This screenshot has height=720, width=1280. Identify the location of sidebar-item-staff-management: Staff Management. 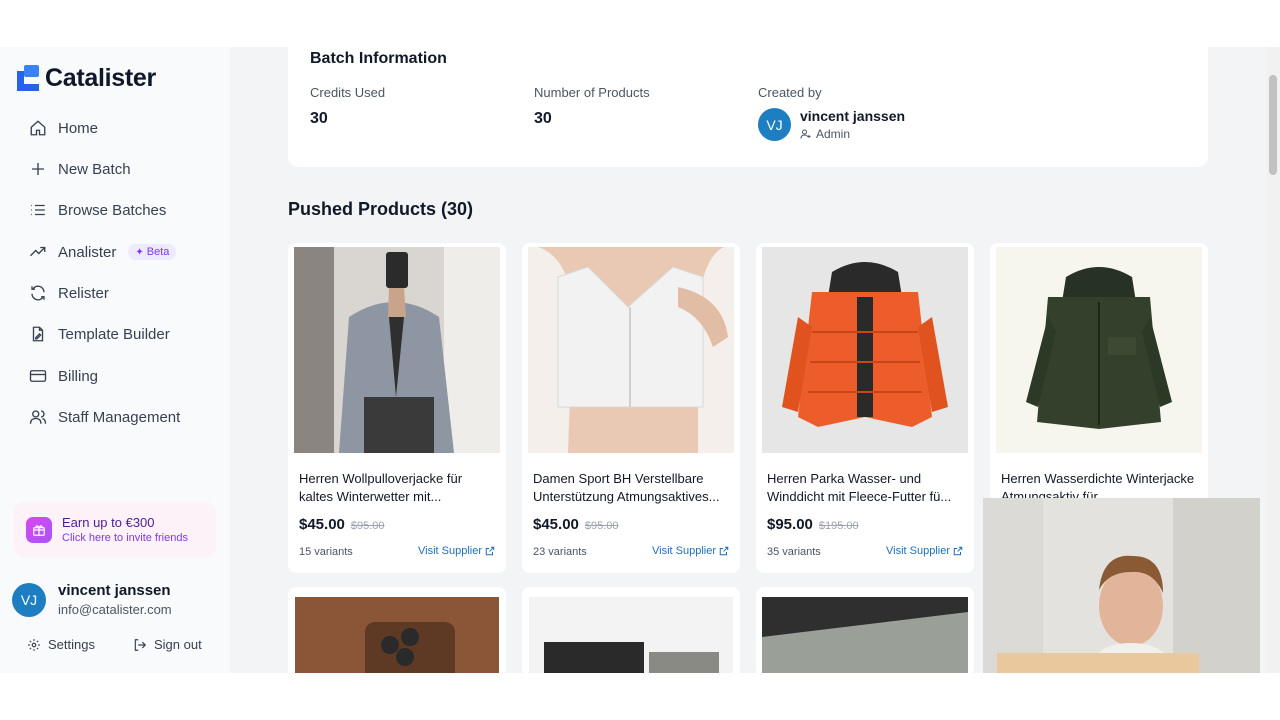
(117, 417).